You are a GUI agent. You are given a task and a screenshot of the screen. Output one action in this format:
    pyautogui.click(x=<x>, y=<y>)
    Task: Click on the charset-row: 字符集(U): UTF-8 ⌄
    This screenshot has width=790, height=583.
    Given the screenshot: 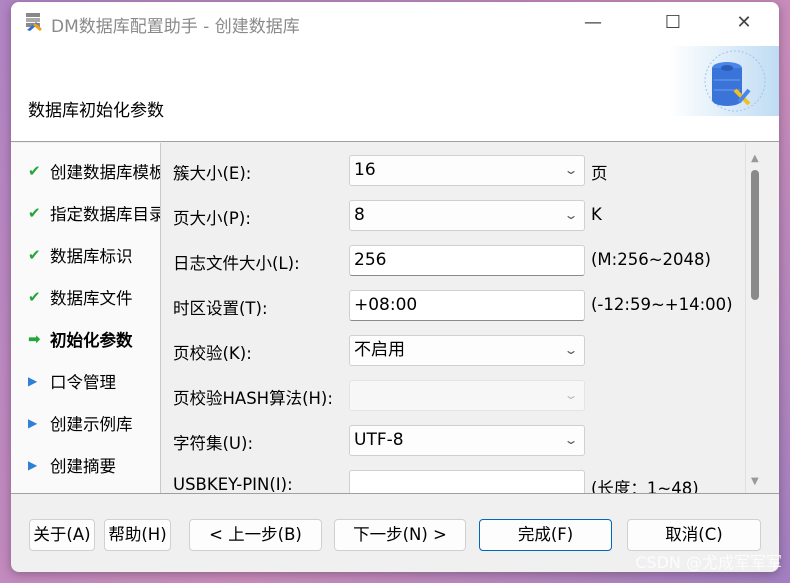 What is the action you would take?
    pyautogui.click(x=453, y=440)
    